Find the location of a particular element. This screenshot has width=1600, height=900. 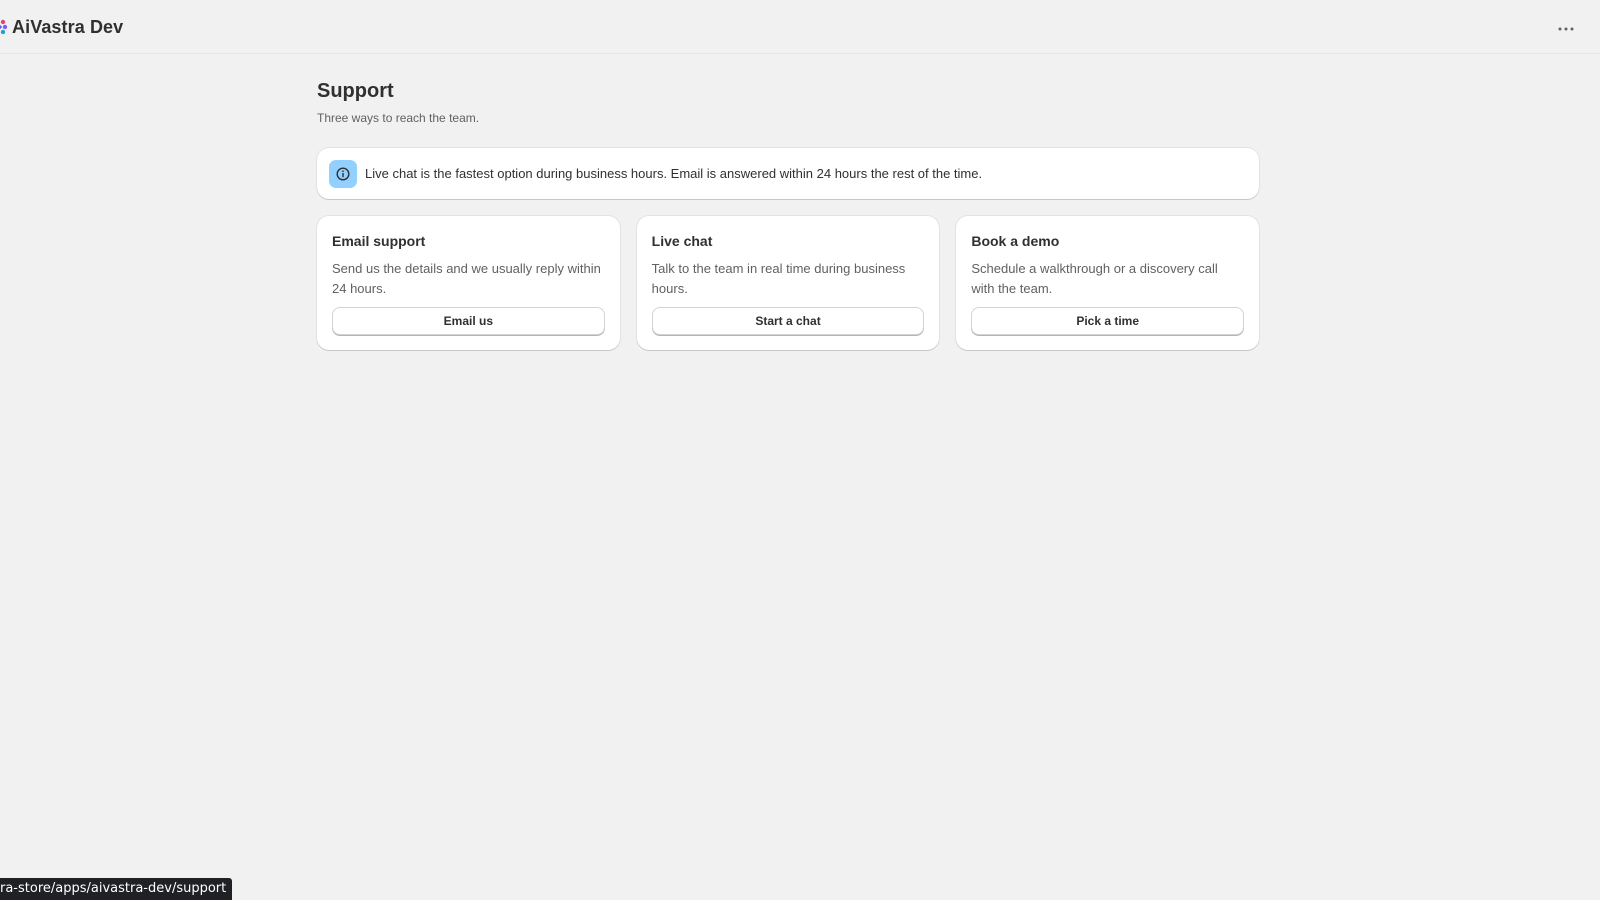

aivastra-logo-icon is located at coordinates (4, 27).